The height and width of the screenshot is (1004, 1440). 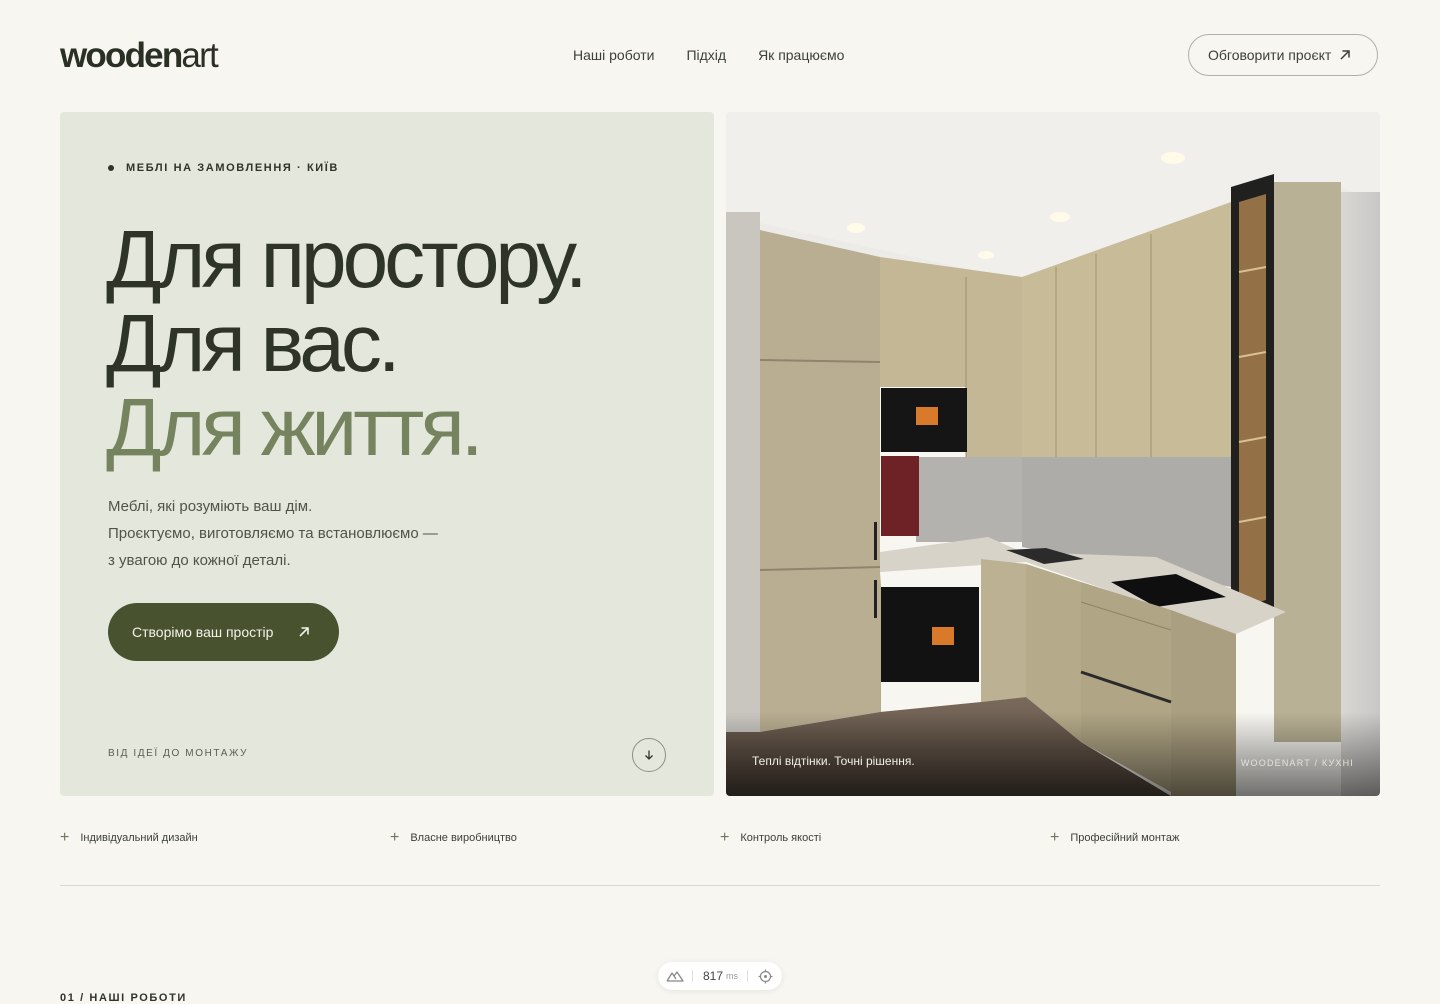 I want to click on main-nav: Наші роботи Підхід Як працюємо, so click(x=708, y=55).